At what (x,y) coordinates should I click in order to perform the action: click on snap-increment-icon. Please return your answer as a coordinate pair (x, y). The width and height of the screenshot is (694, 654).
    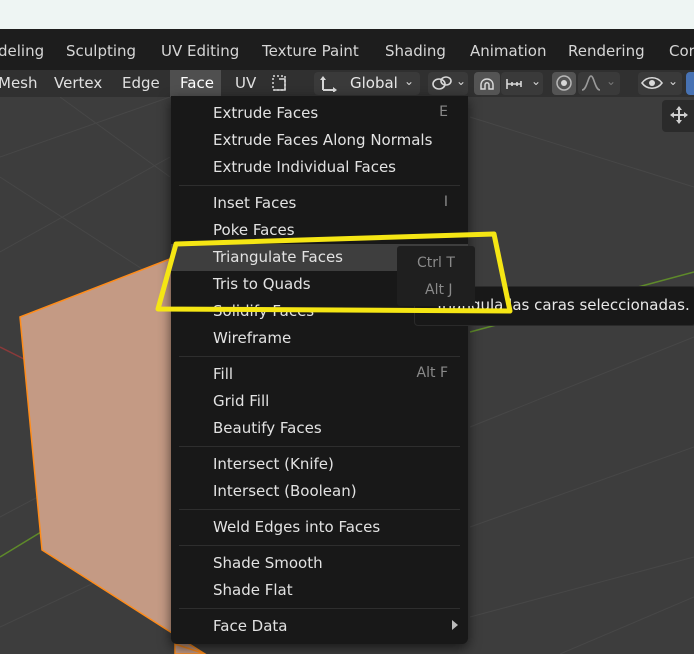
    Looking at the image, I should click on (514, 85).